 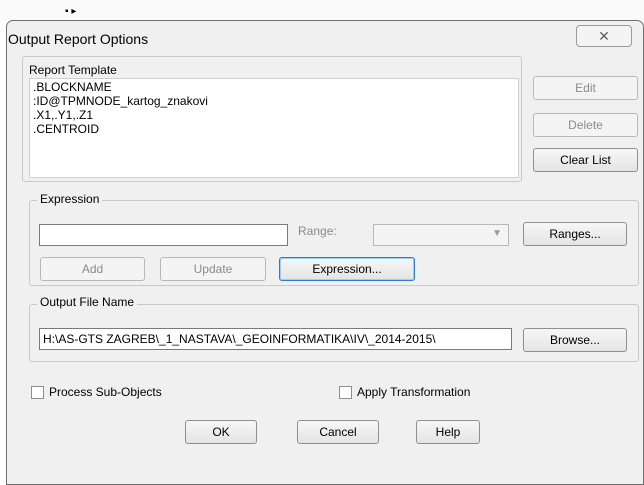 I want to click on process-sub-objects-label: Process Sub-Objects, so click(x=105, y=392).